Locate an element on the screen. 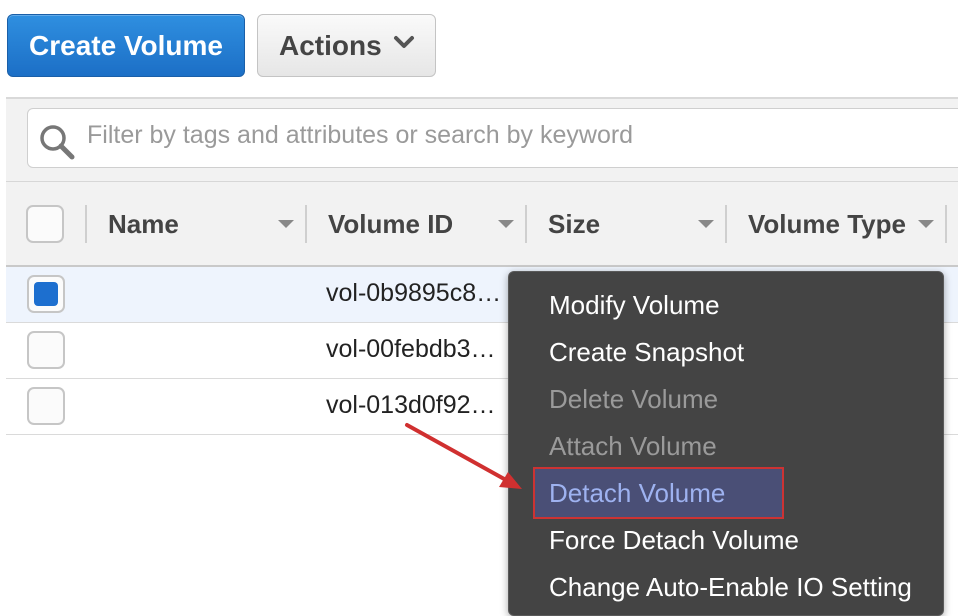 This screenshot has width=958, height=616. column-header-size: Size is located at coordinates (645, 224).